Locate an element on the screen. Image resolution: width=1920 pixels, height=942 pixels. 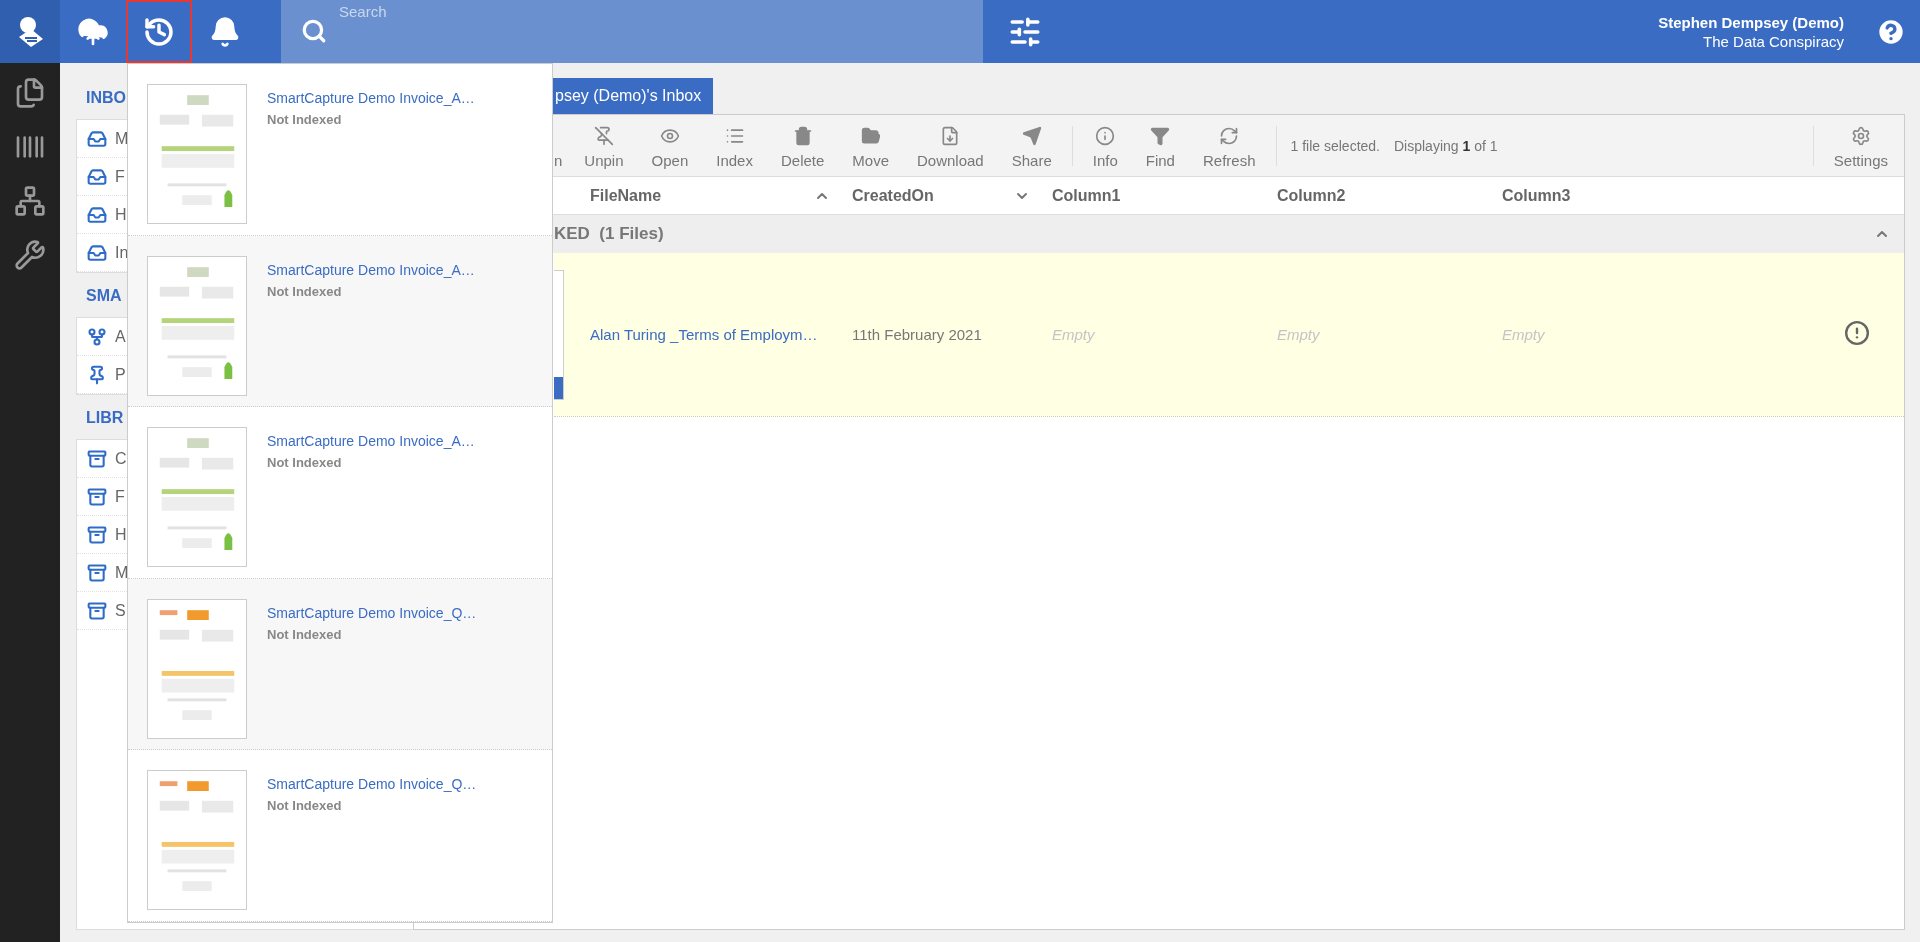
history-button is located at coordinates (159, 31).